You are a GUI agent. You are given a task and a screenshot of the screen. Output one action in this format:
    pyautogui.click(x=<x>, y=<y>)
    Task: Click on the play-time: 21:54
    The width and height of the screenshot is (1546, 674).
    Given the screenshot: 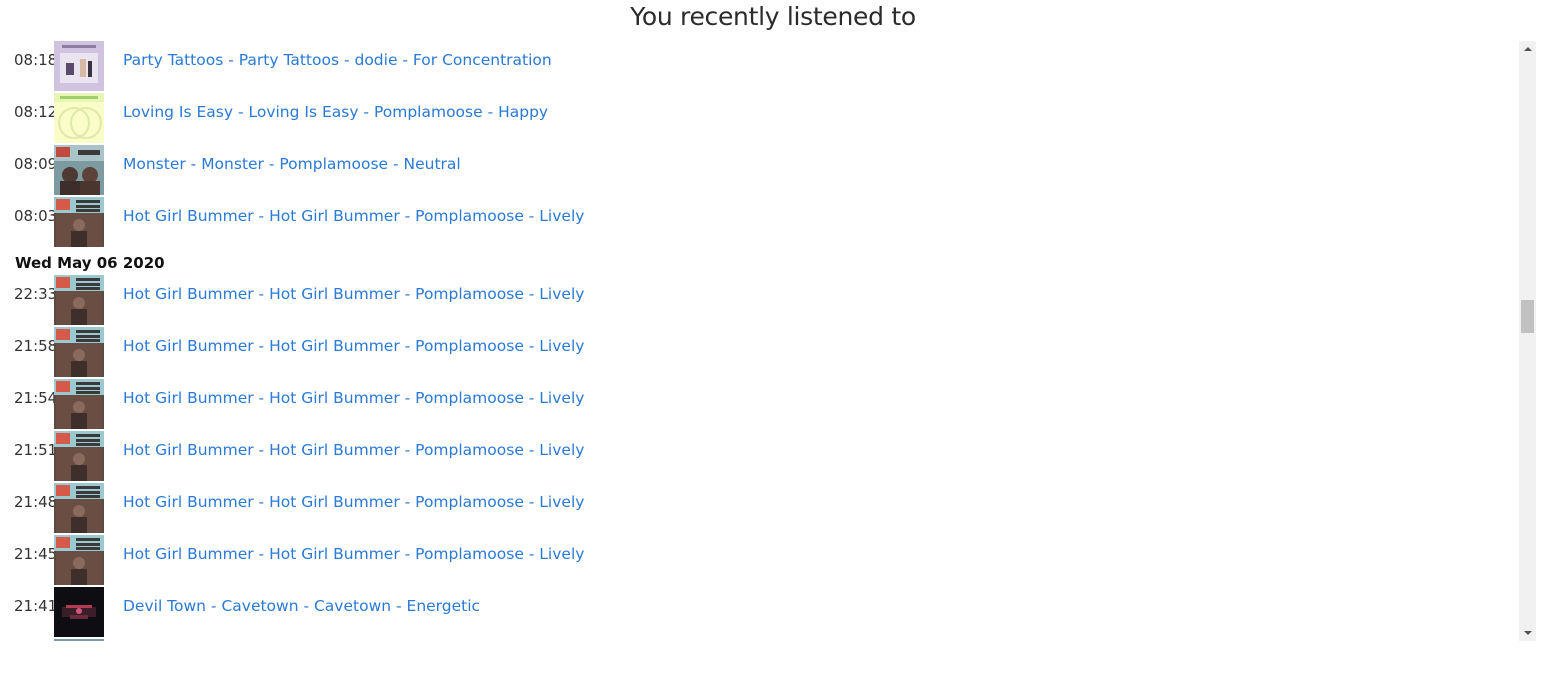 What is the action you would take?
    pyautogui.click(x=36, y=398)
    